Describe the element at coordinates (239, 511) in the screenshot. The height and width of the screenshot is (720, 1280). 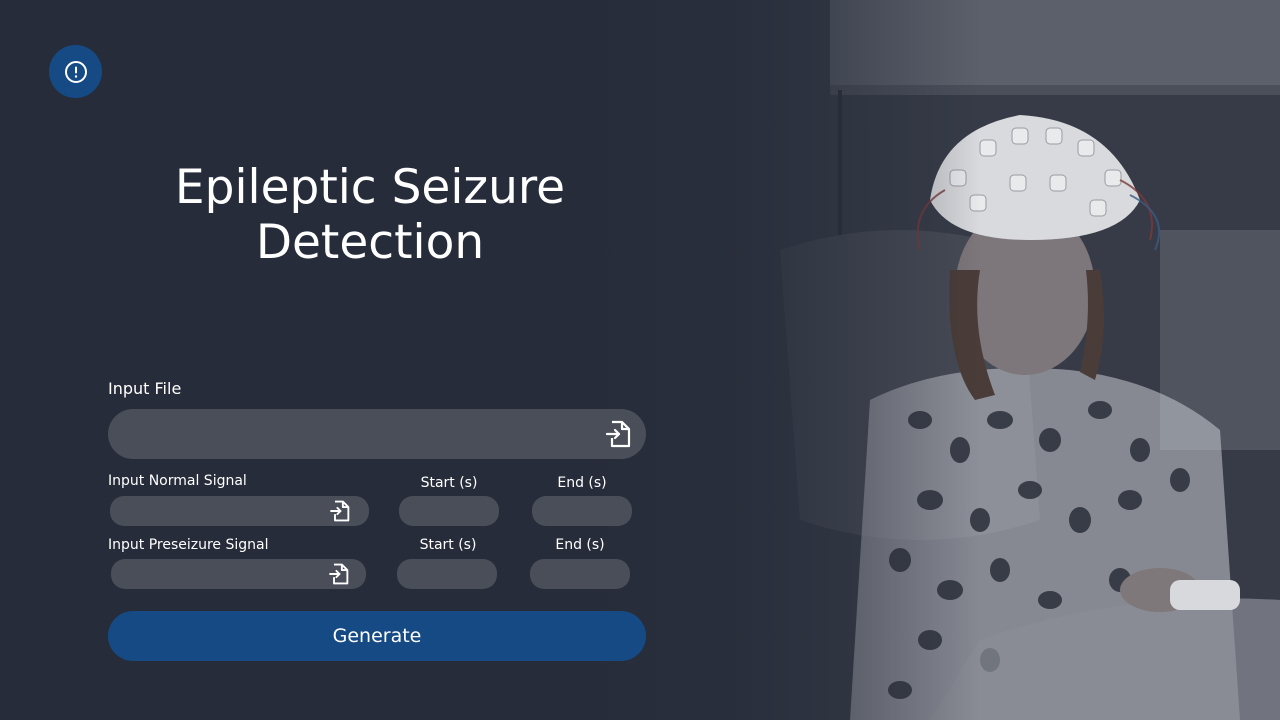
I see `normal-signal-field` at that location.